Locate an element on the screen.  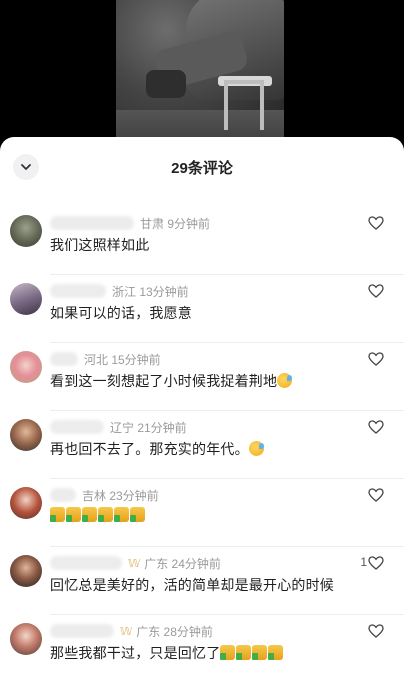
comment-meta: 河北 15分钟前 is located at coordinates (105, 359).